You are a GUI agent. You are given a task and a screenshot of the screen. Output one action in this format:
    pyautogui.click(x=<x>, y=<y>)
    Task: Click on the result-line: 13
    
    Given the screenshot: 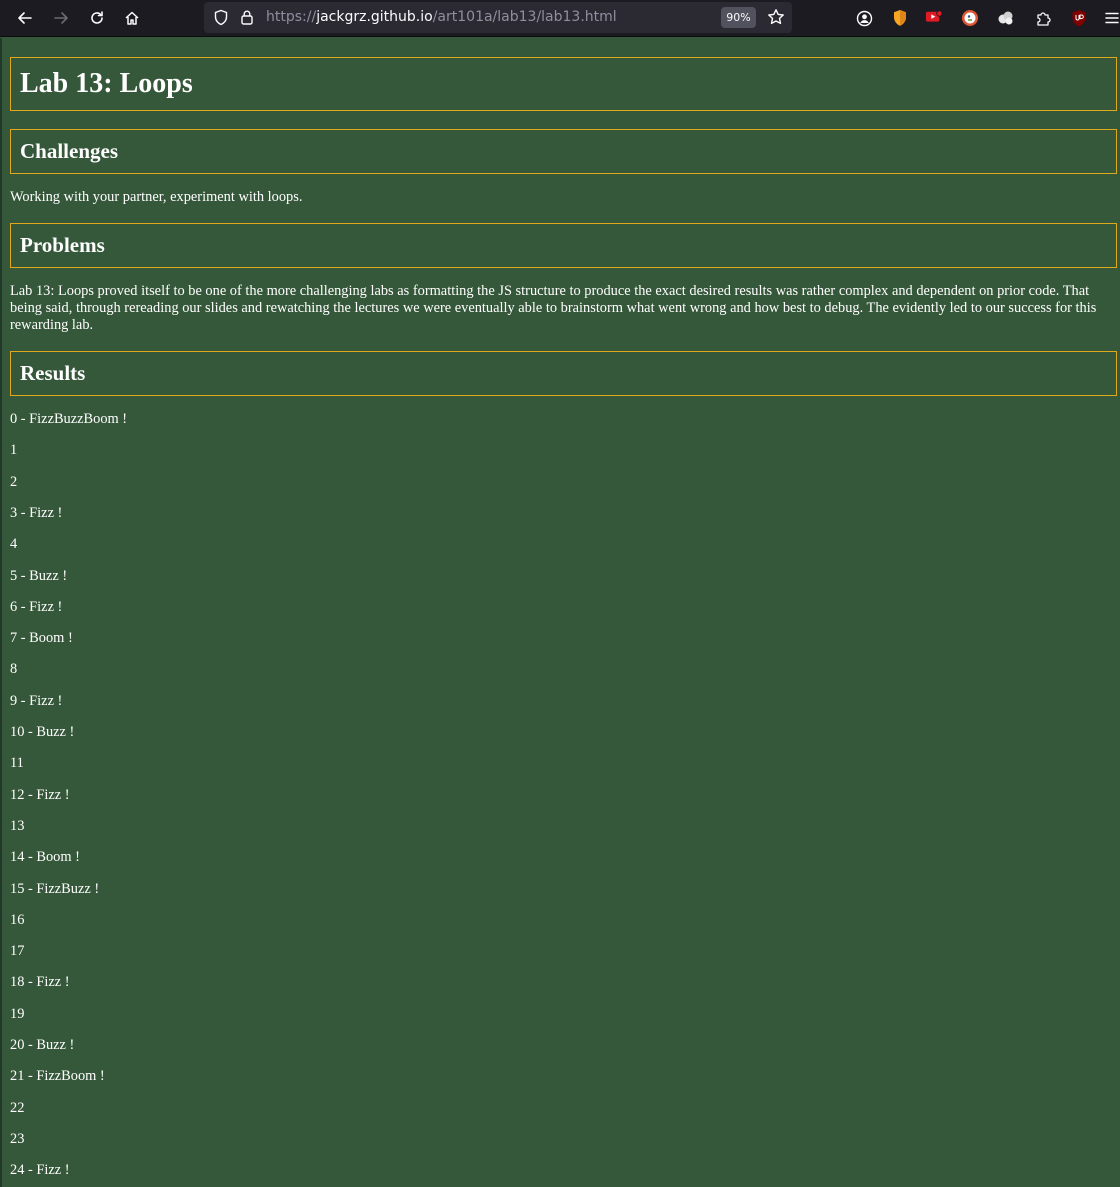 What is the action you would take?
    pyautogui.click(x=17, y=826)
    